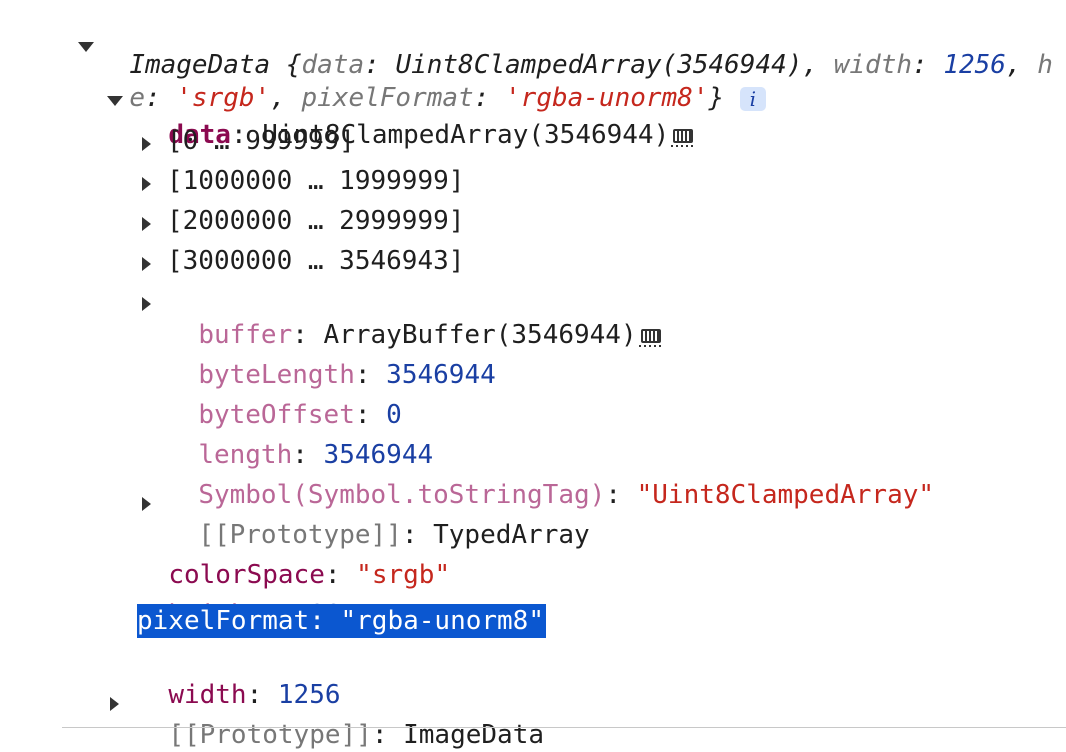 The width and height of the screenshot is (1066, 752). What do you see at coordinates (254, 695) in the screenshot?
I see `width-row: width: 1256` at bounding box center [254, 695].